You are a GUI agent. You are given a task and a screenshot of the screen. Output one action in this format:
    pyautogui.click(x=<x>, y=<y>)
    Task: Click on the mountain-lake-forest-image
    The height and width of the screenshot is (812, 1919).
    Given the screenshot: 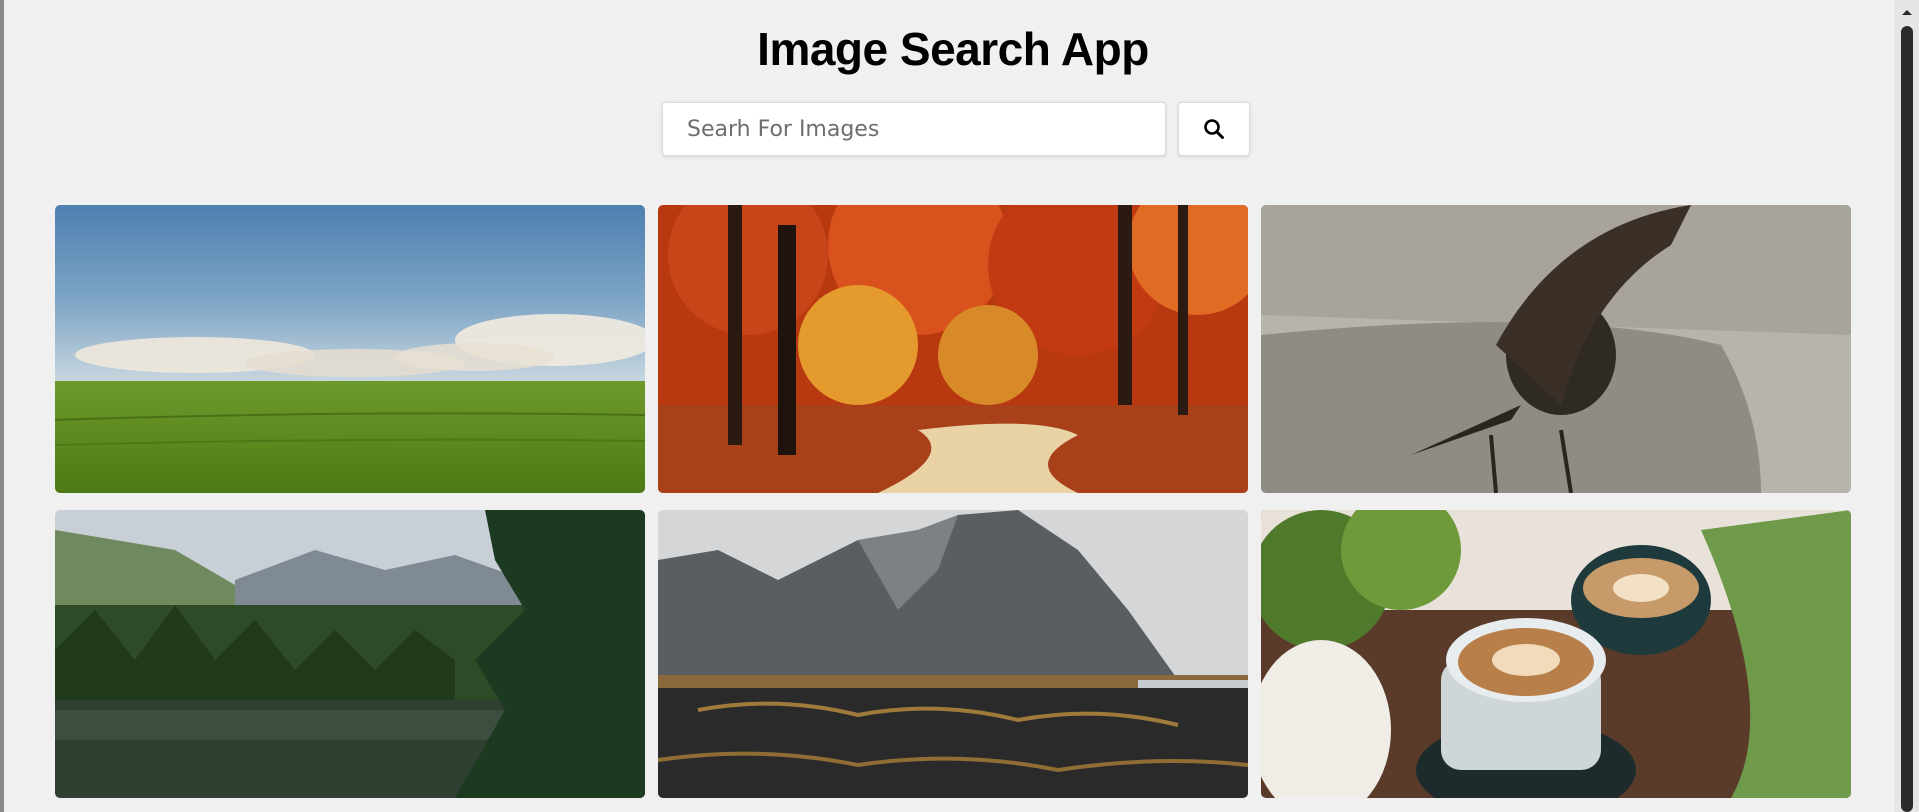 What is the action you would take?
    pyautogui.click(x=350, y=654)
    